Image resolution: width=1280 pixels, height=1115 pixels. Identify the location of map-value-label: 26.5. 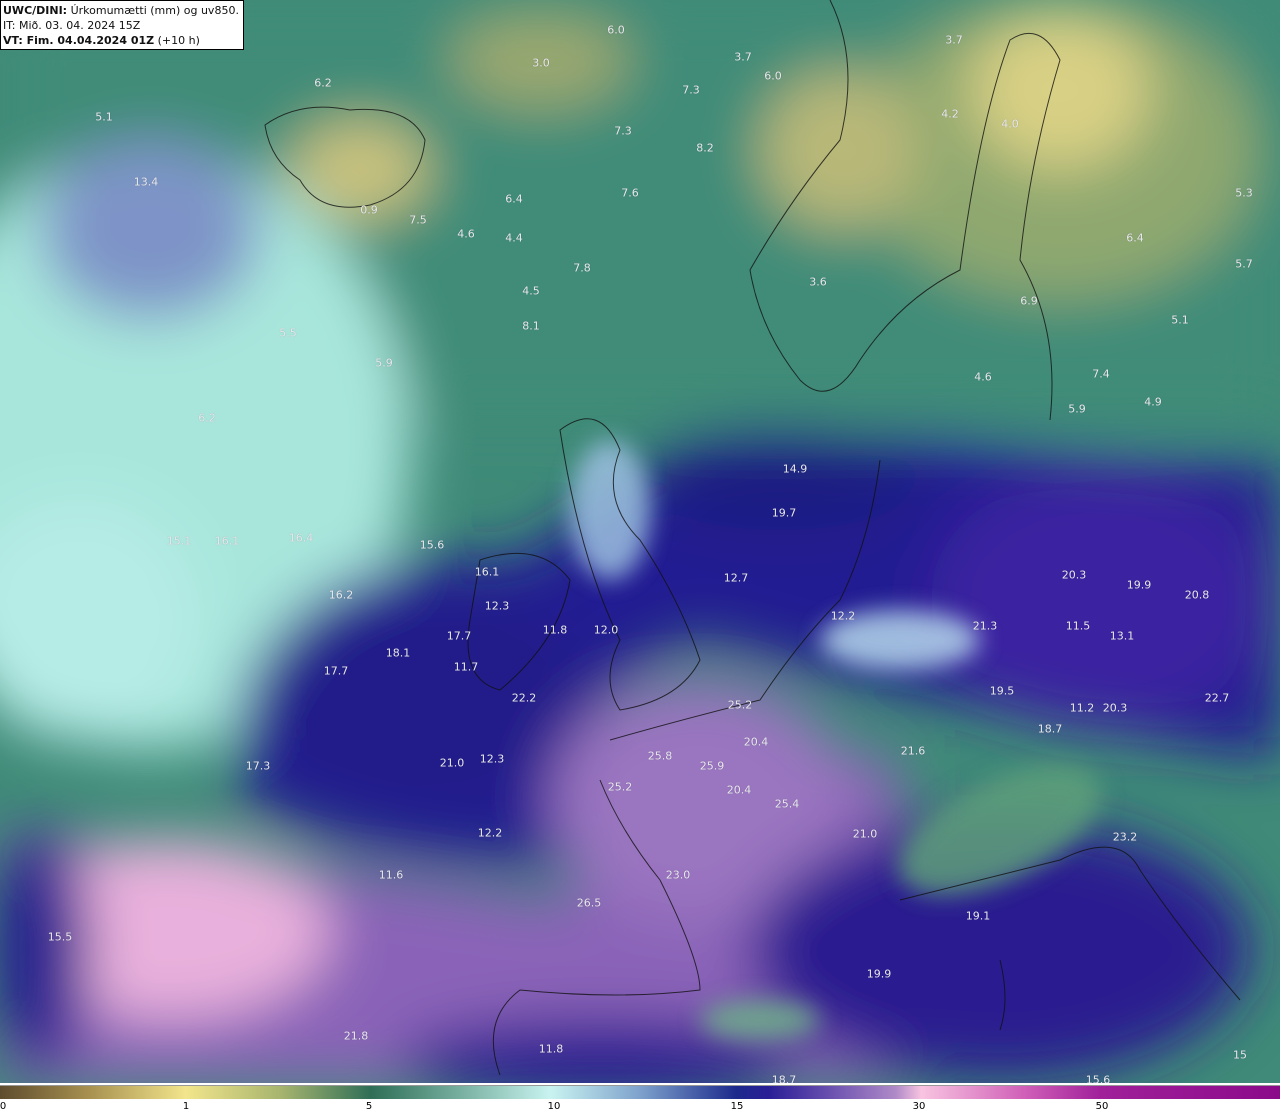
(589, 903).